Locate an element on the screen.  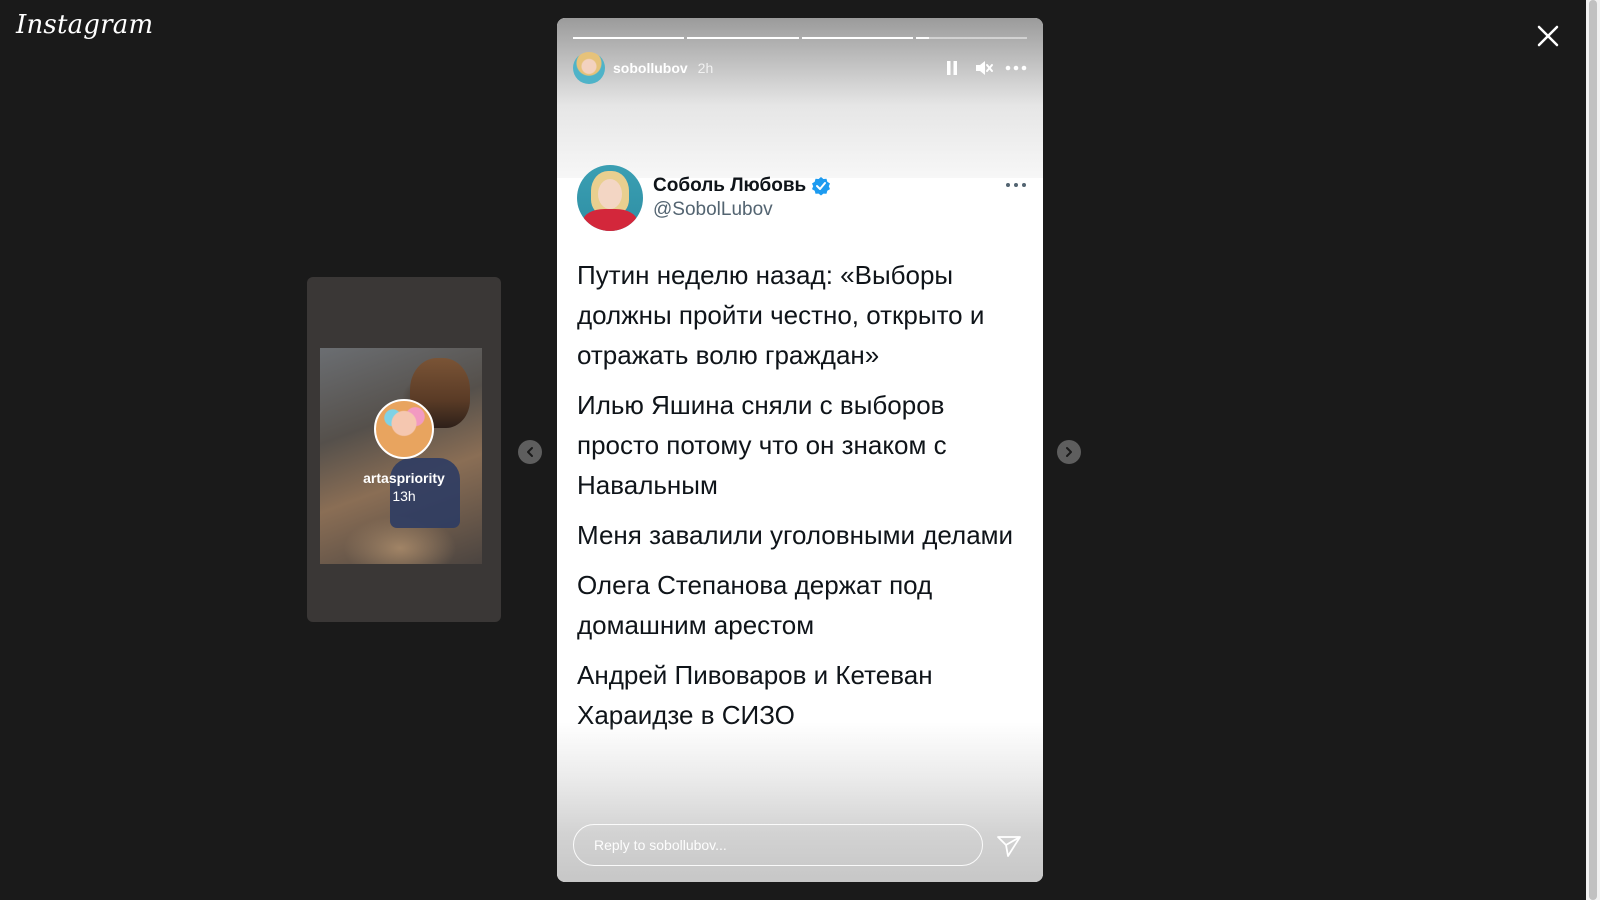
page-scrollbar is located at coordinates (1593, 450).